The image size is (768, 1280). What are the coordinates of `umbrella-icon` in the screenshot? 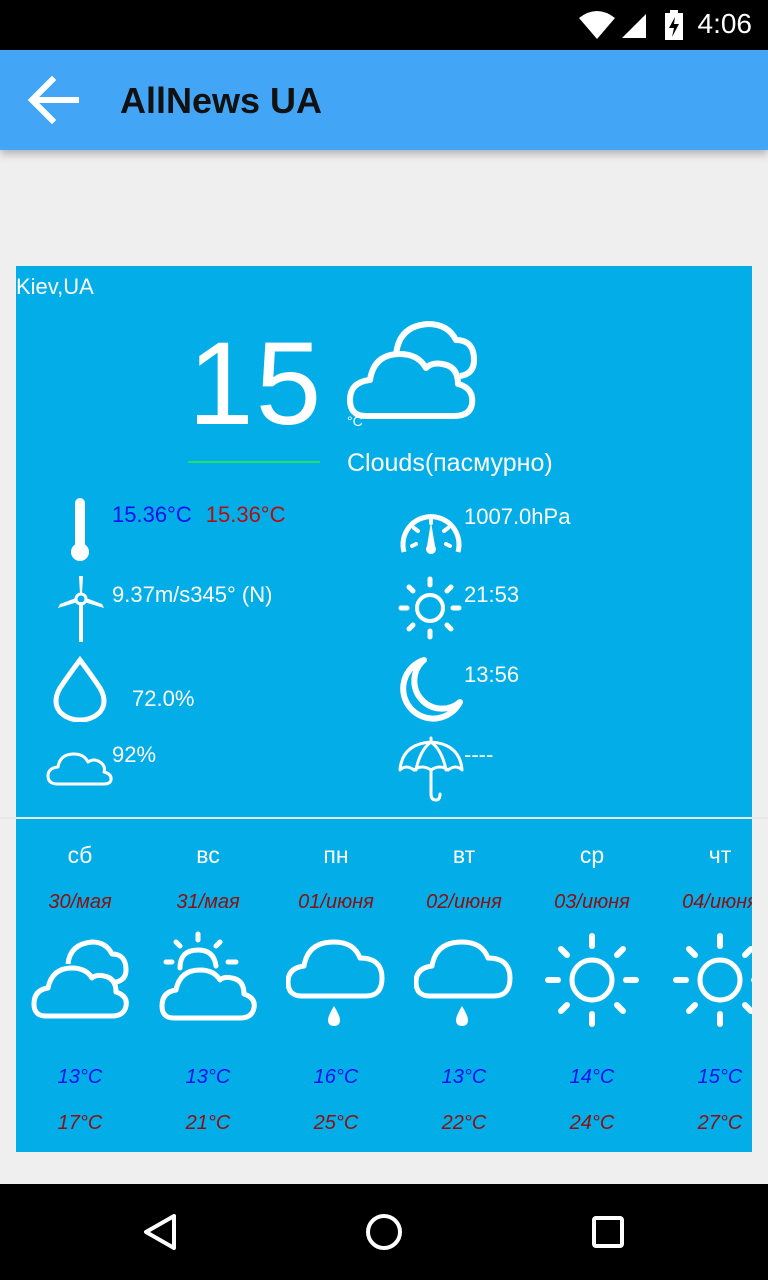 It's located at (431, 769).